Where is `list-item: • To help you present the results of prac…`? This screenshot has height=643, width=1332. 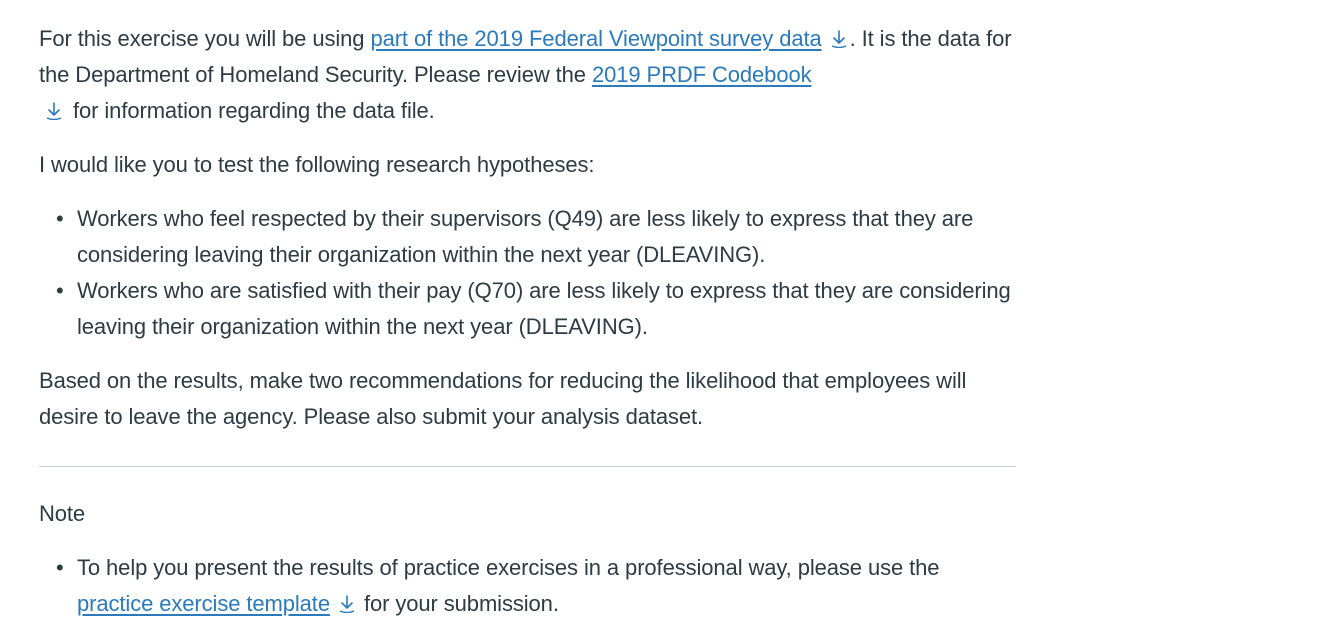
list-item: • To help you present the results of prac… is located at coordinates (534, 586).